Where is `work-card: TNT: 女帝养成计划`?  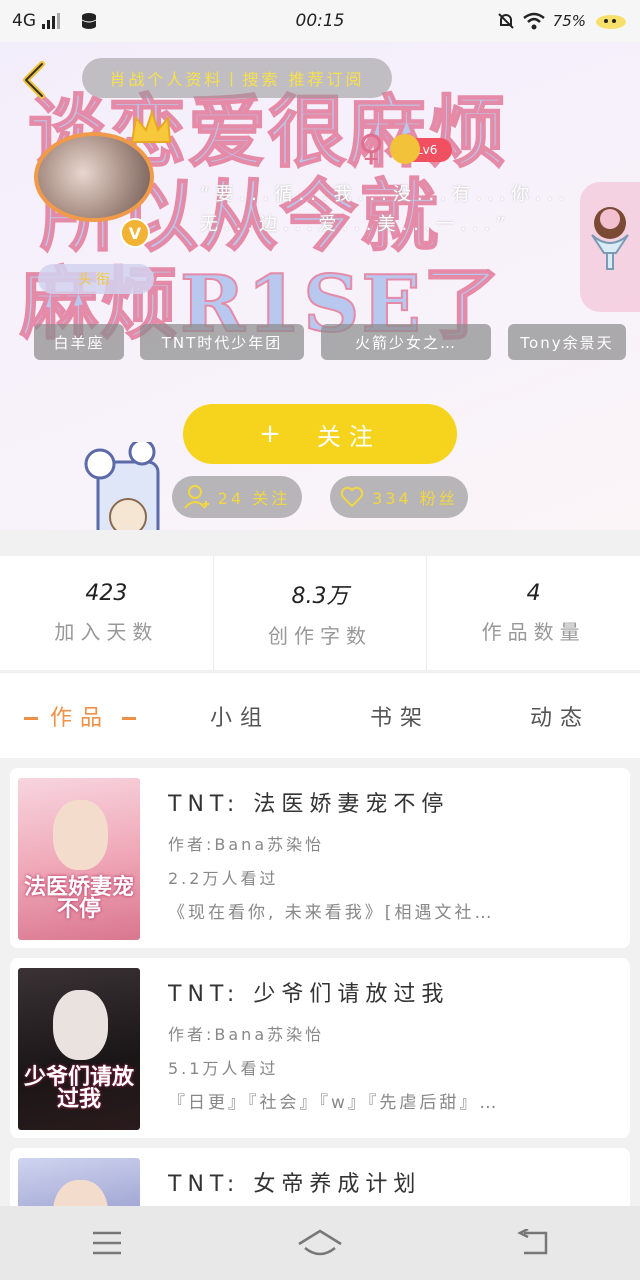
work-card: TNT: 女帝养成计划 is located at coordinates (320, 1177).